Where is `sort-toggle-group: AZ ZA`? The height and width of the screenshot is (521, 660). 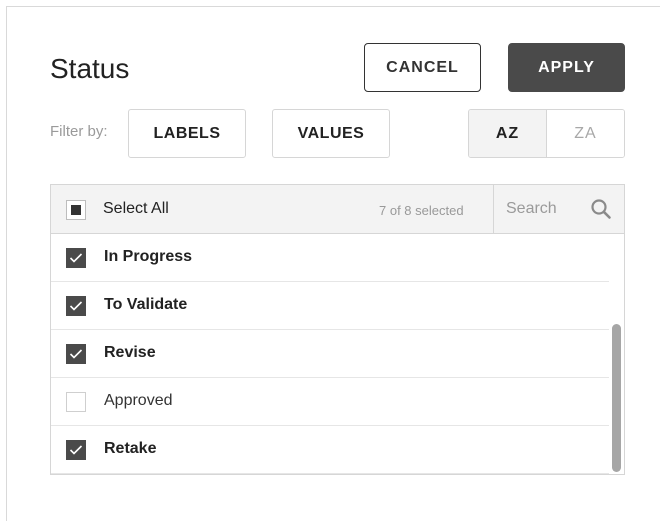
sort-toggle-group: AZ ZA is located at coordinates (546, 133).